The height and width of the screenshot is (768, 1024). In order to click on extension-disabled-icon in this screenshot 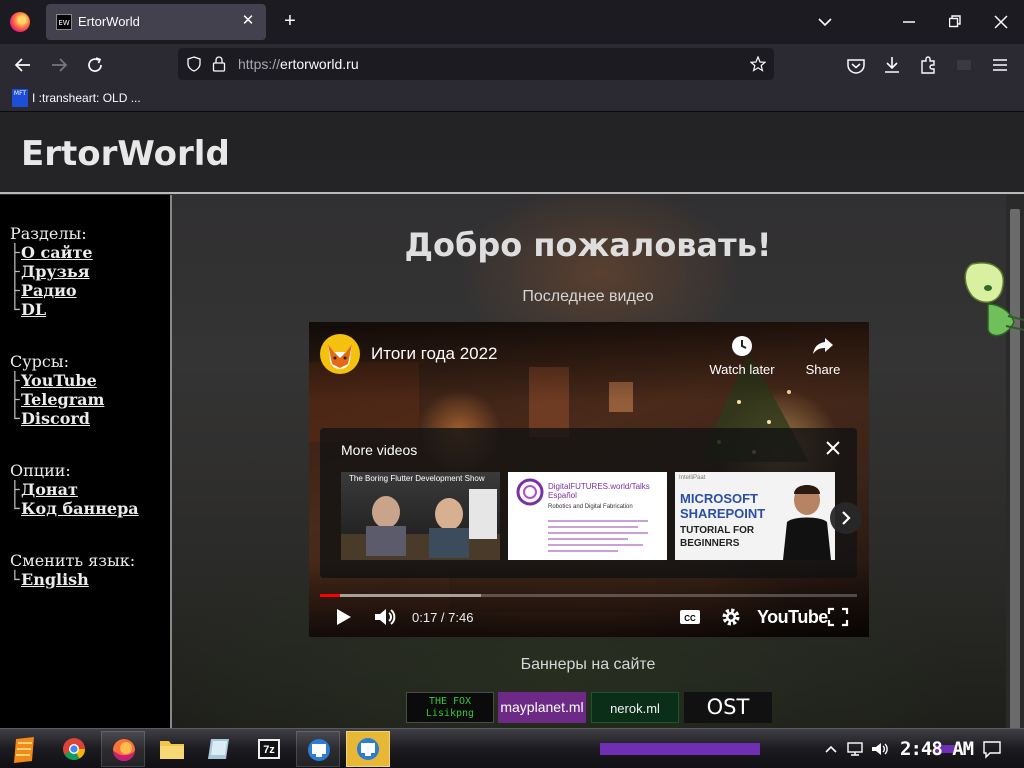, I will do `click(964, 65)`.